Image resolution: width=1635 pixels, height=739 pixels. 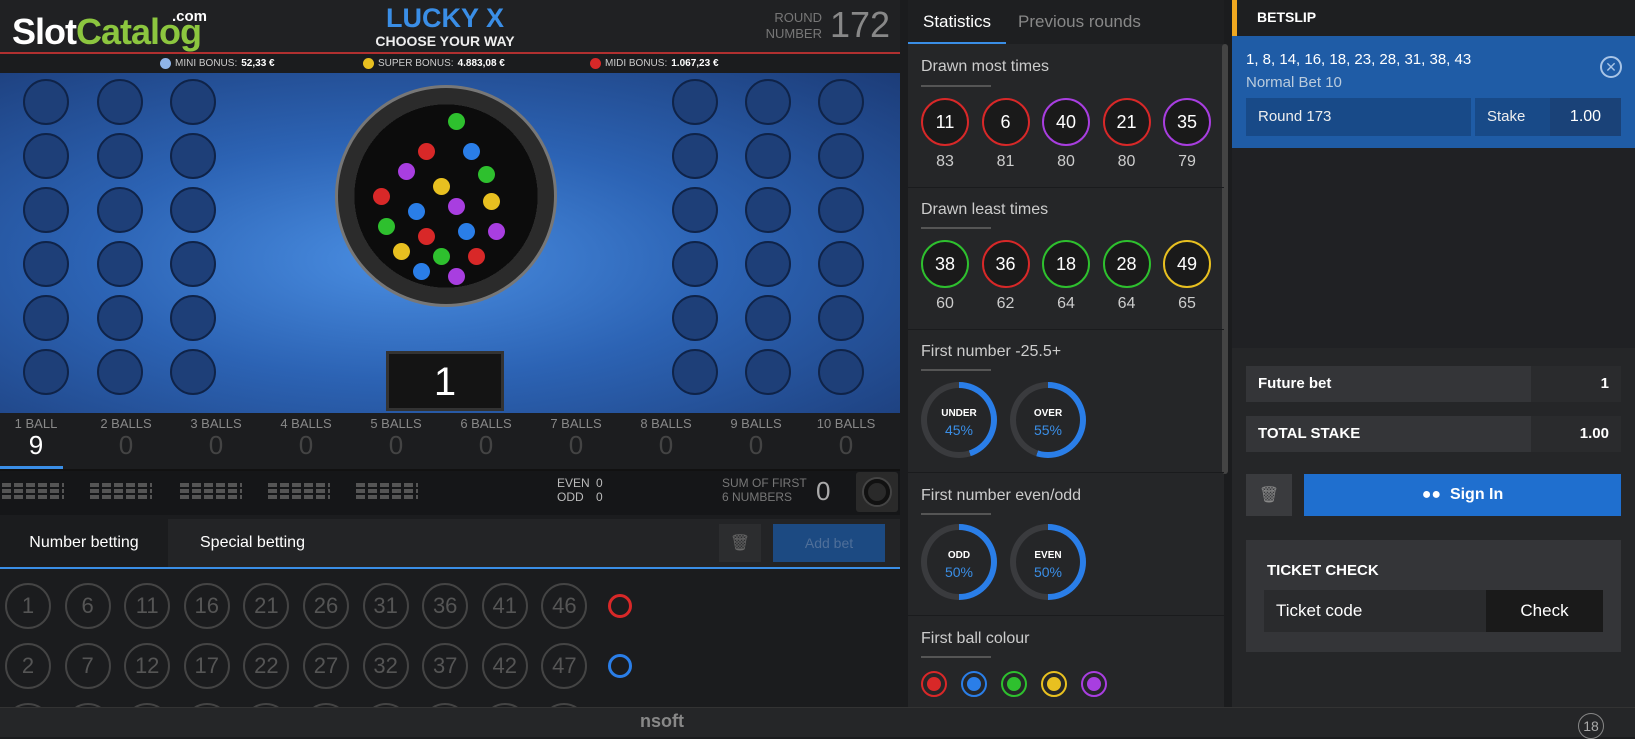 I want to click on mini-bonus-icon, so click(x=165, y=63).